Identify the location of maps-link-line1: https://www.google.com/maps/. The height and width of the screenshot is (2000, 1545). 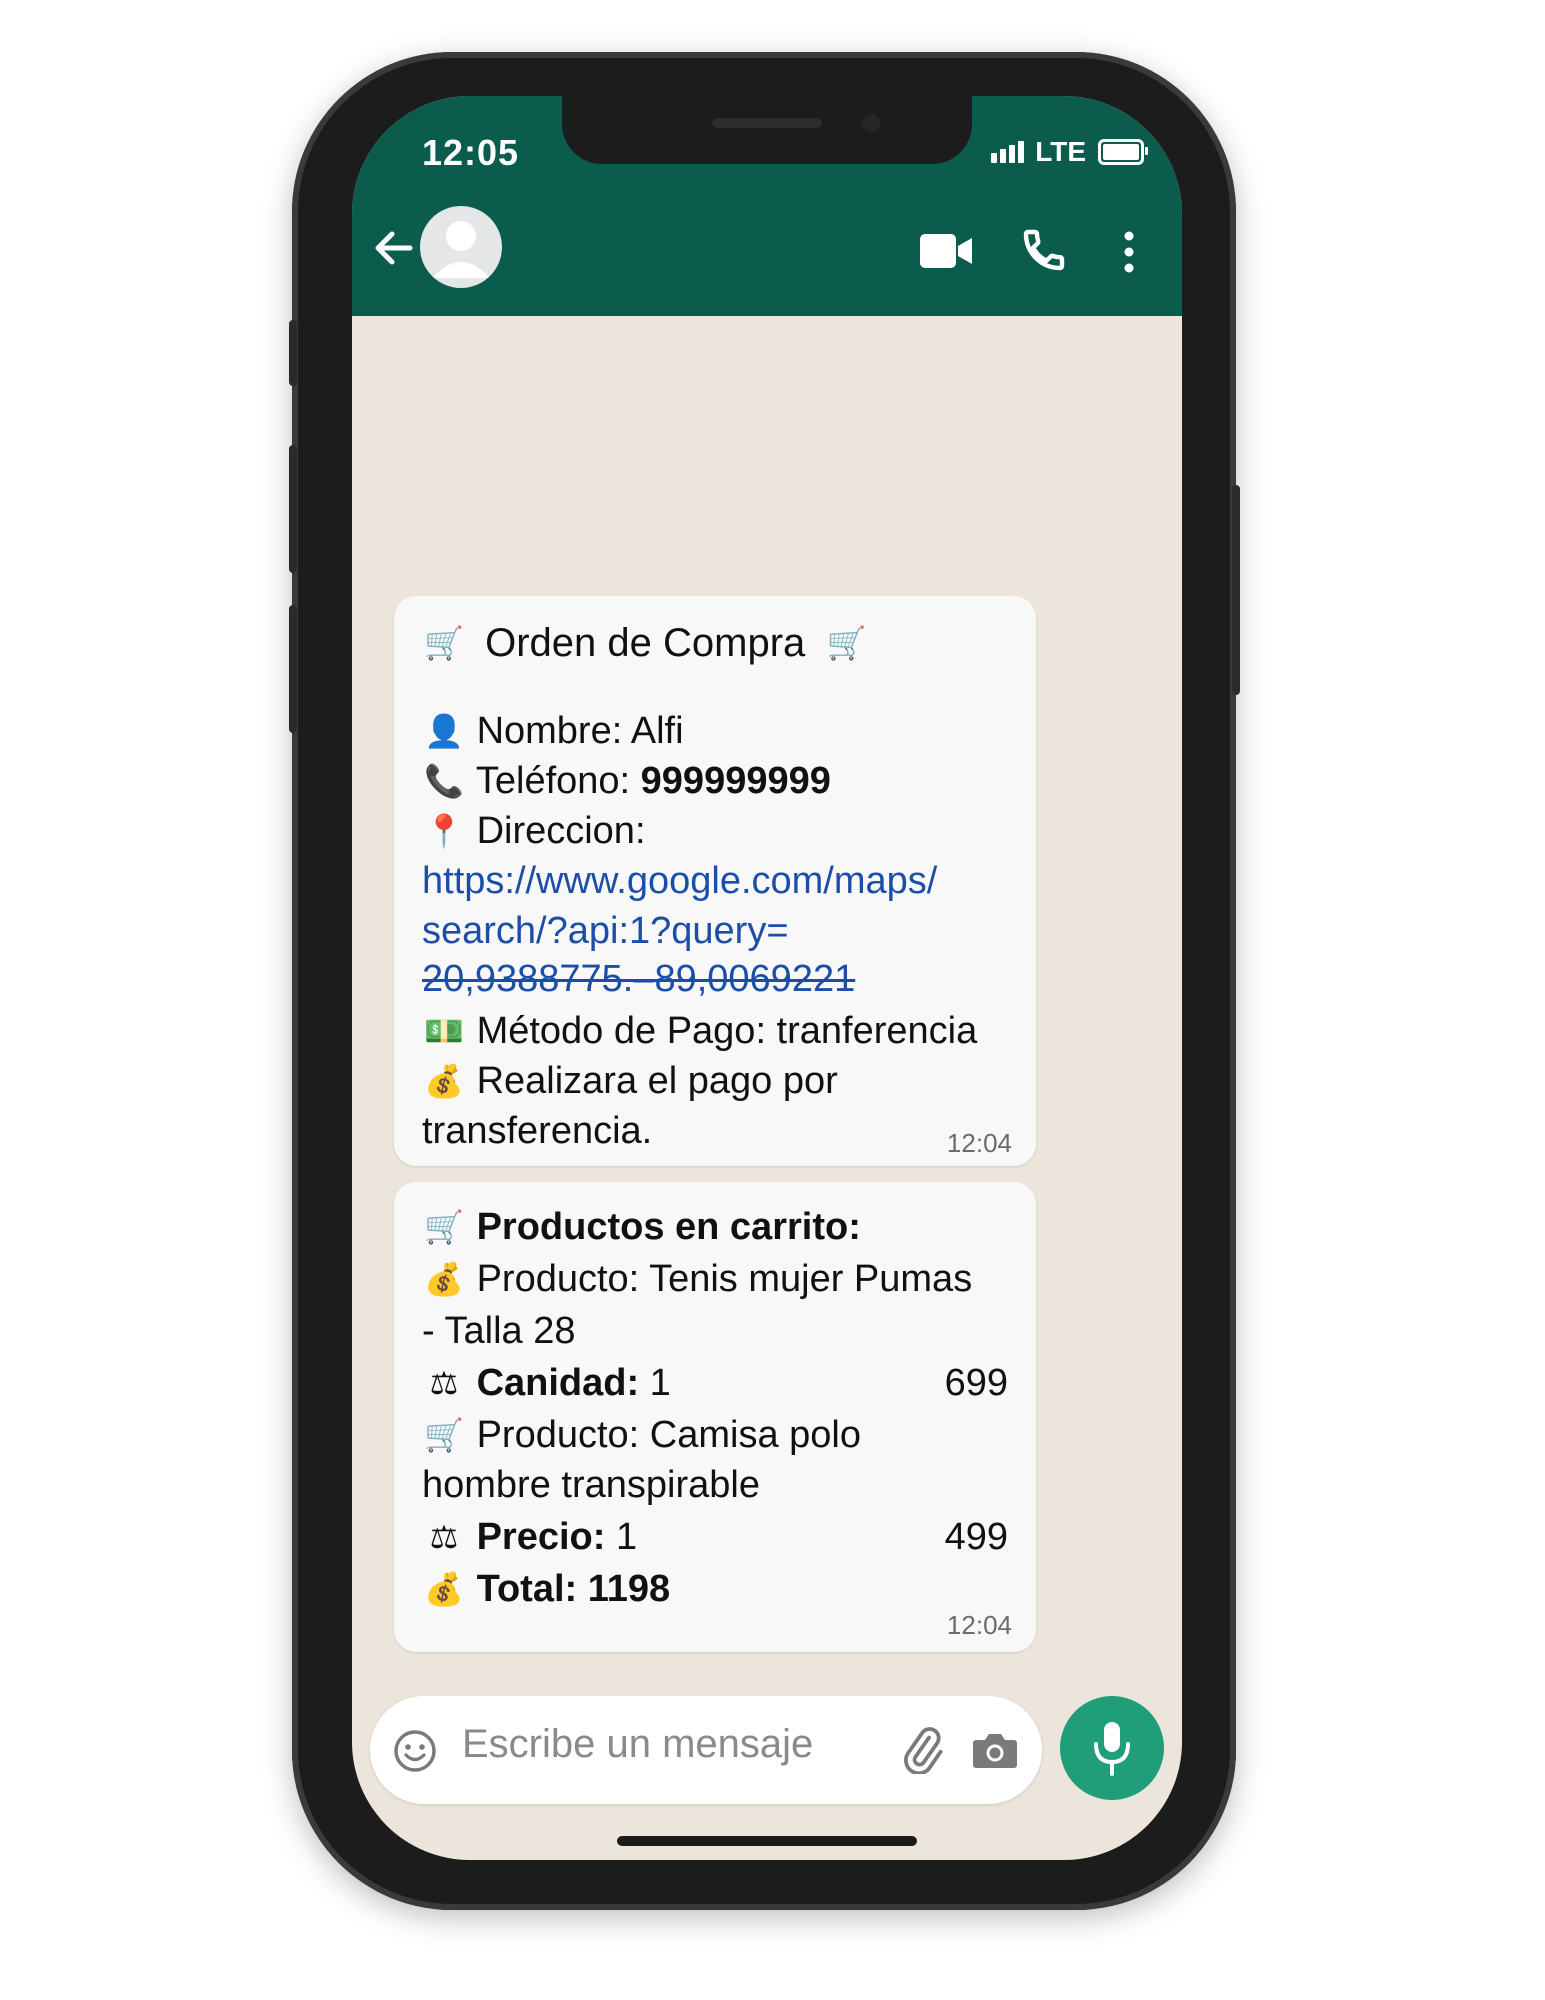
(679, 881).